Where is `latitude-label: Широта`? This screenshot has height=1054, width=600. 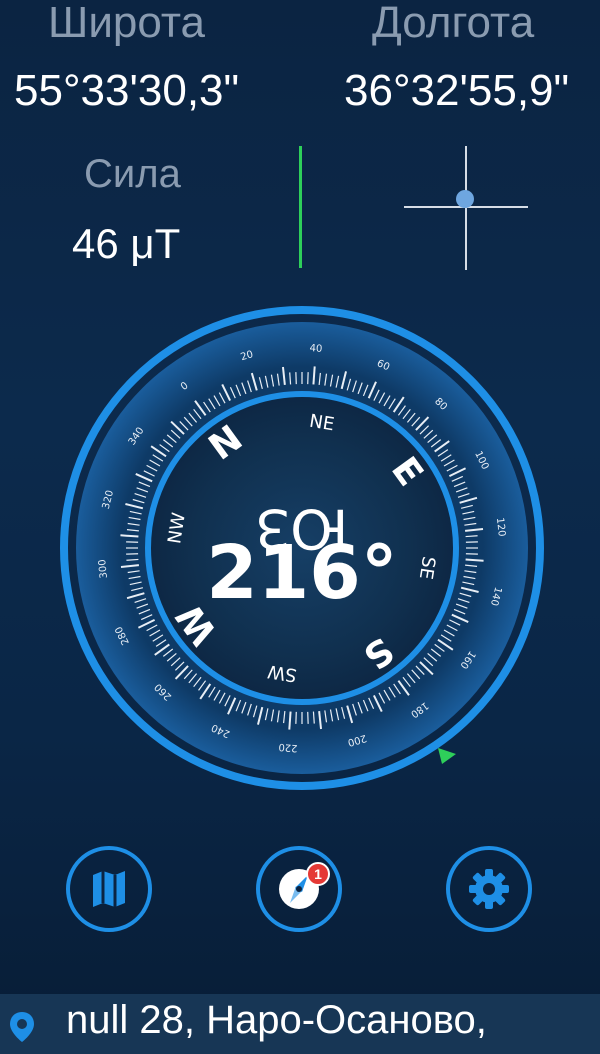 latitude-label: Широта is located at coordinates (126, 24).